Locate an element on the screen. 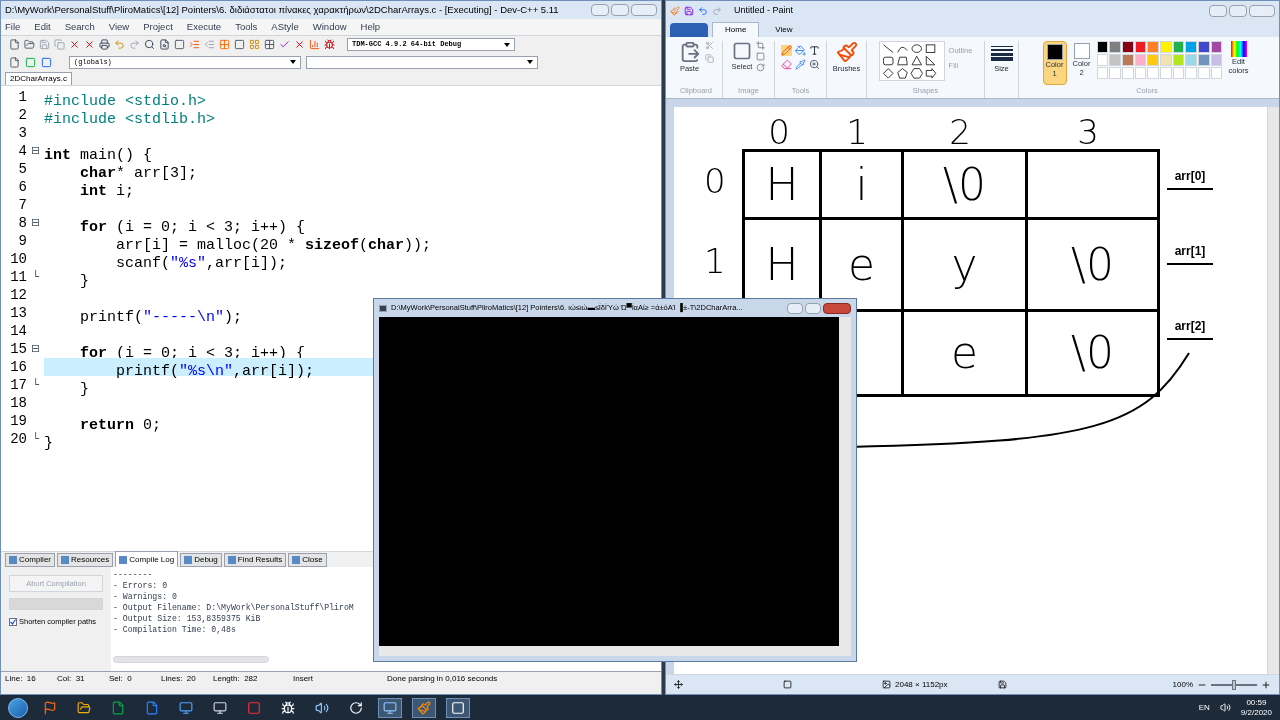 The image size is (1280, 720). ribbon-tab: View is located at coordinates (784, 29).